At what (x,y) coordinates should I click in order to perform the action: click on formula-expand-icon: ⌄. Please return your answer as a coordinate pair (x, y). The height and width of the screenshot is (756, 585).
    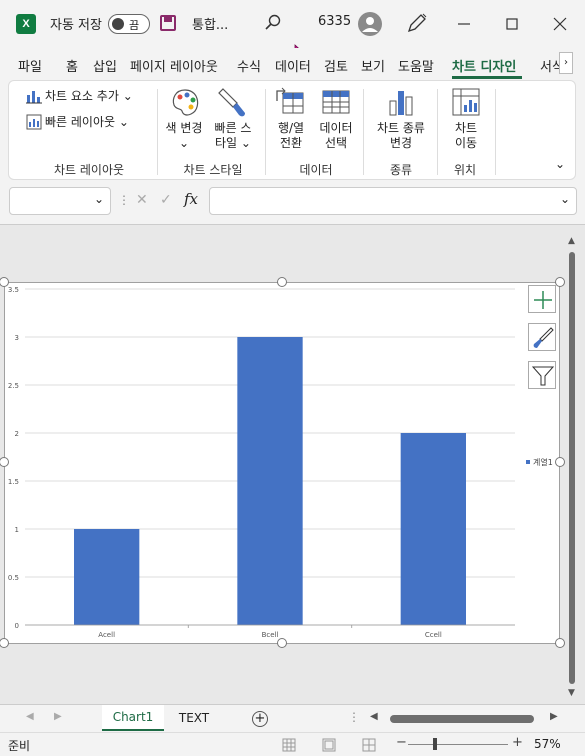
    Looking at the image, I should click on (565, 199).